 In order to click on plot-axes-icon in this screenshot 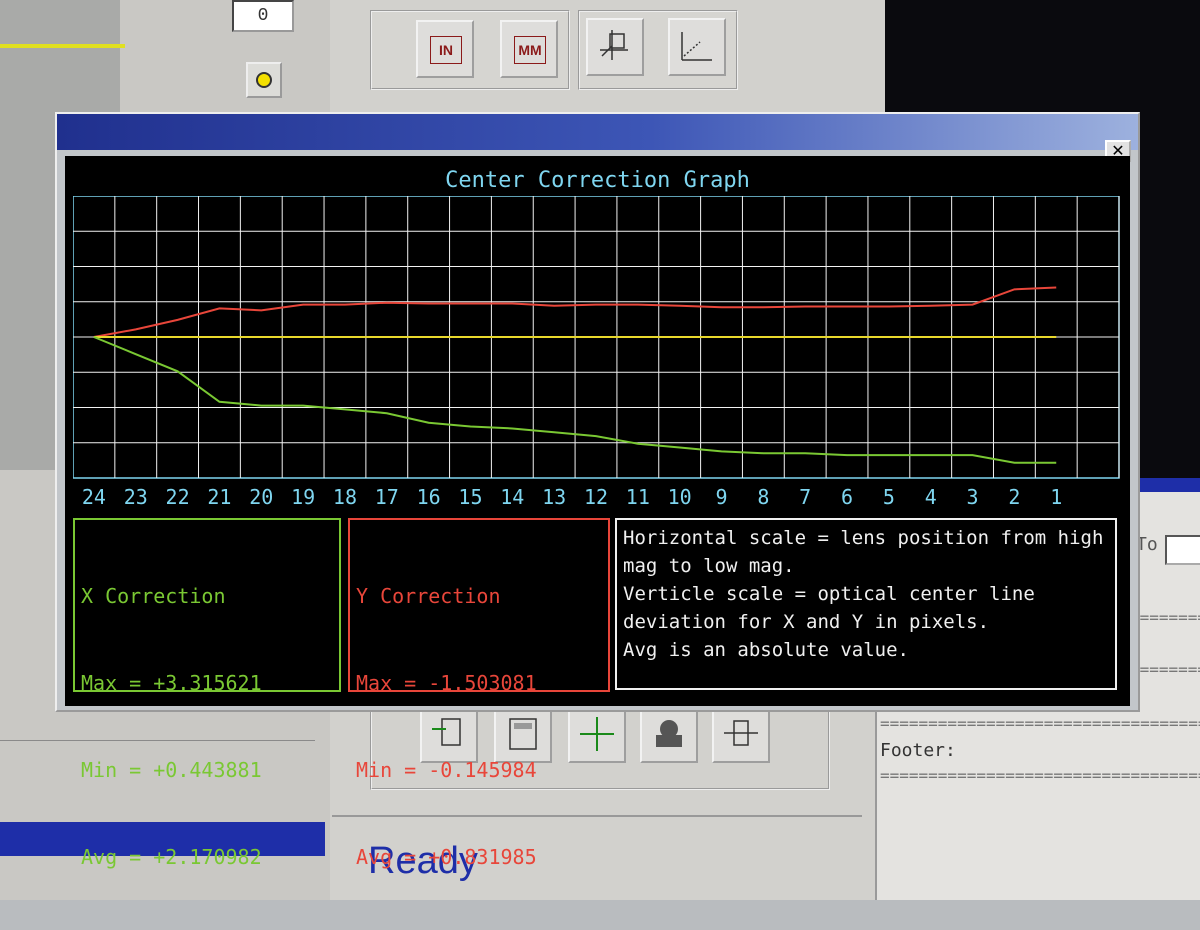, I will do `click(696, 46)`.